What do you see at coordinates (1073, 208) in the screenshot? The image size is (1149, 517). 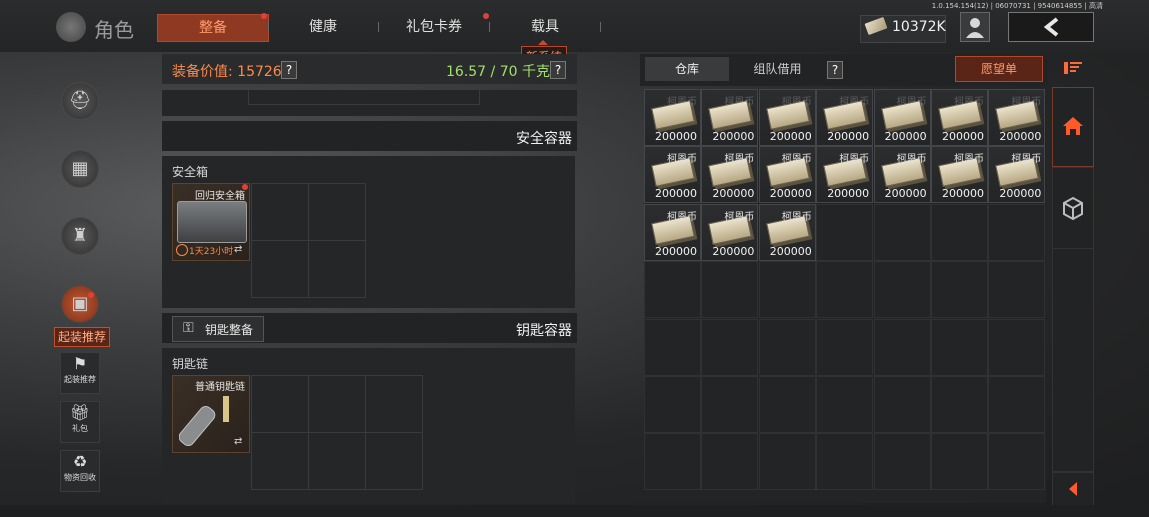 I see `box-nav-button` at bounding box center [1073, 208].